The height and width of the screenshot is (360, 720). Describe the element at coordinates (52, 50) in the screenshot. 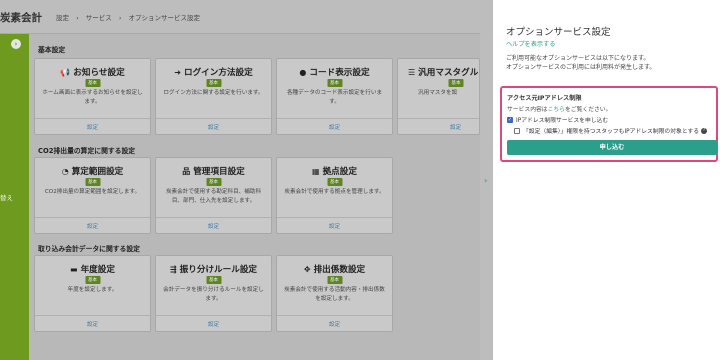

I see `section-title-basic: 基本設定` at that location.